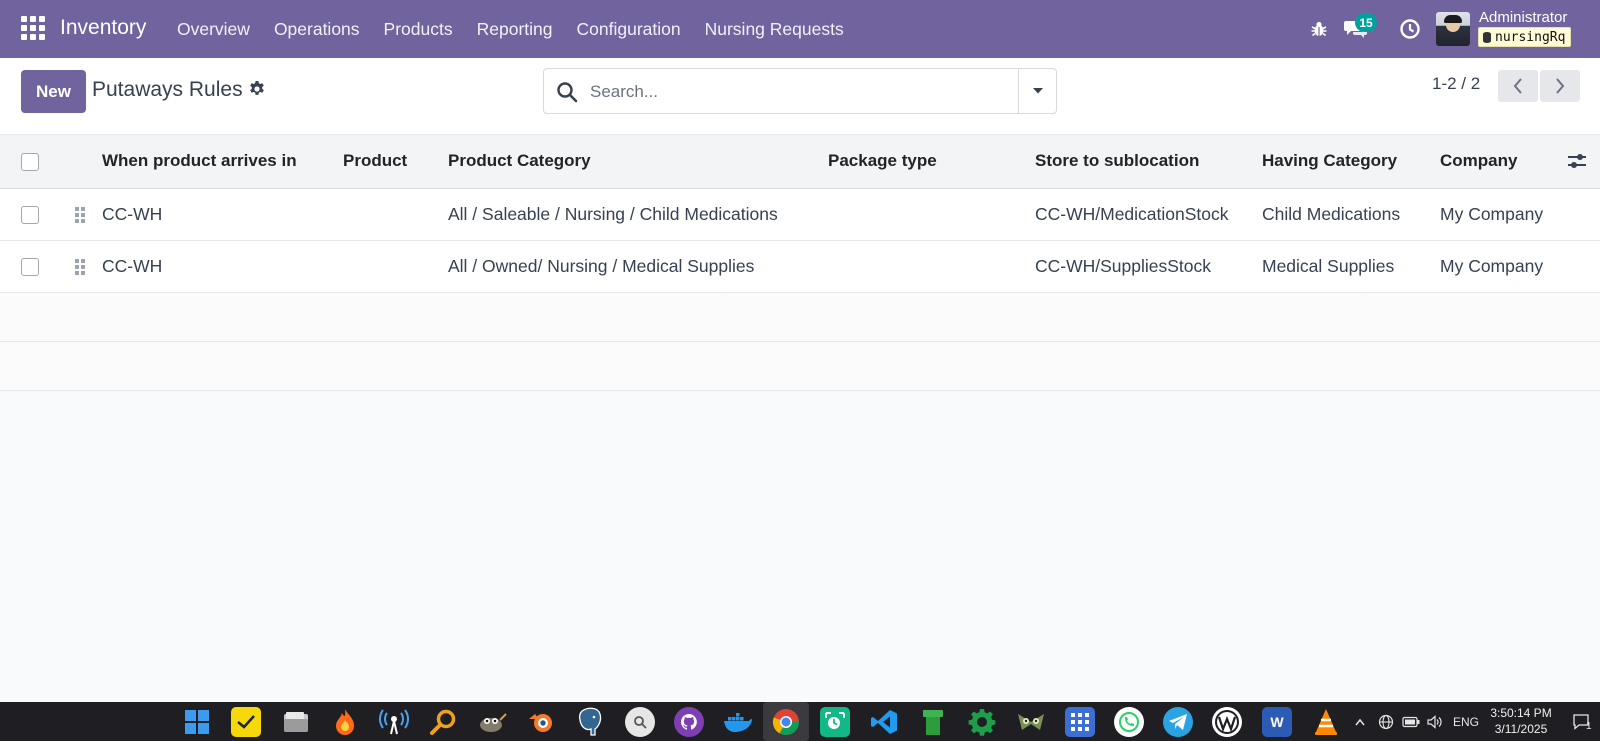  I want to click on pager-previous-button, so click(1518, 86).